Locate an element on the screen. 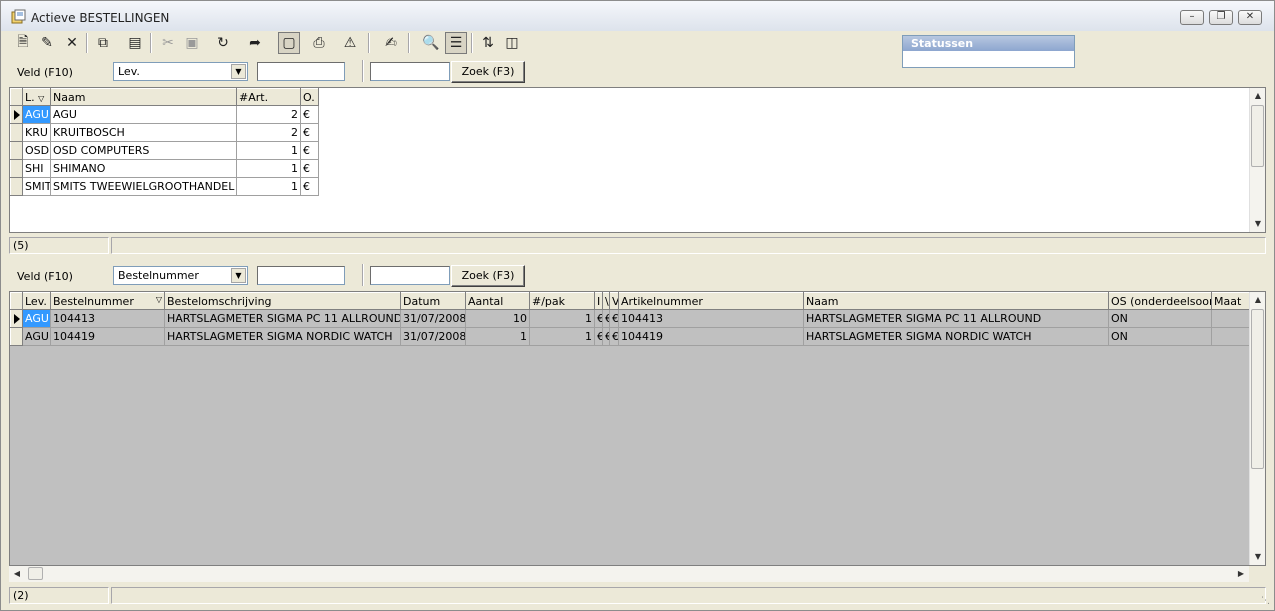  col-header-v: V is located at coordinates (614, 301).